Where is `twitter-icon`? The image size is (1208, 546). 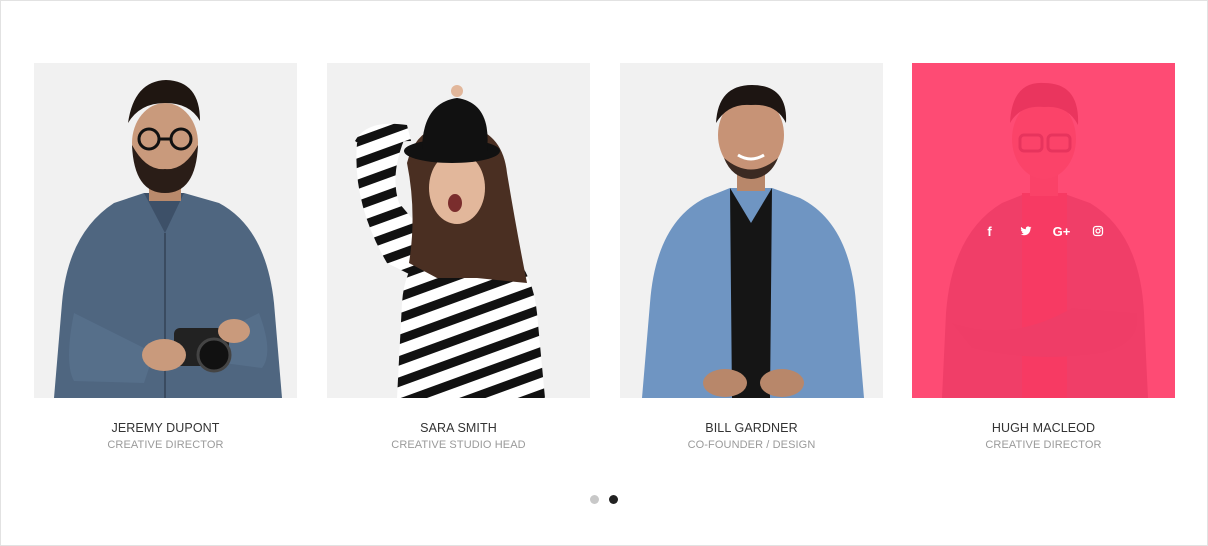
twitter-icon is located at coordinates (1026, 231).